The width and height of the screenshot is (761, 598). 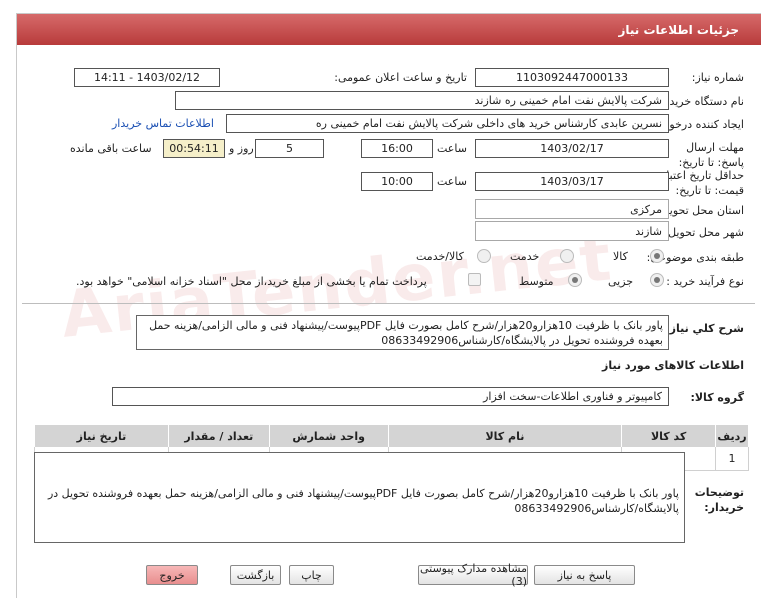 I want to click on validity-label: حداقل تاریخ اعتبار قیمت: تا تاریخ:, so click(x=702, y=183).